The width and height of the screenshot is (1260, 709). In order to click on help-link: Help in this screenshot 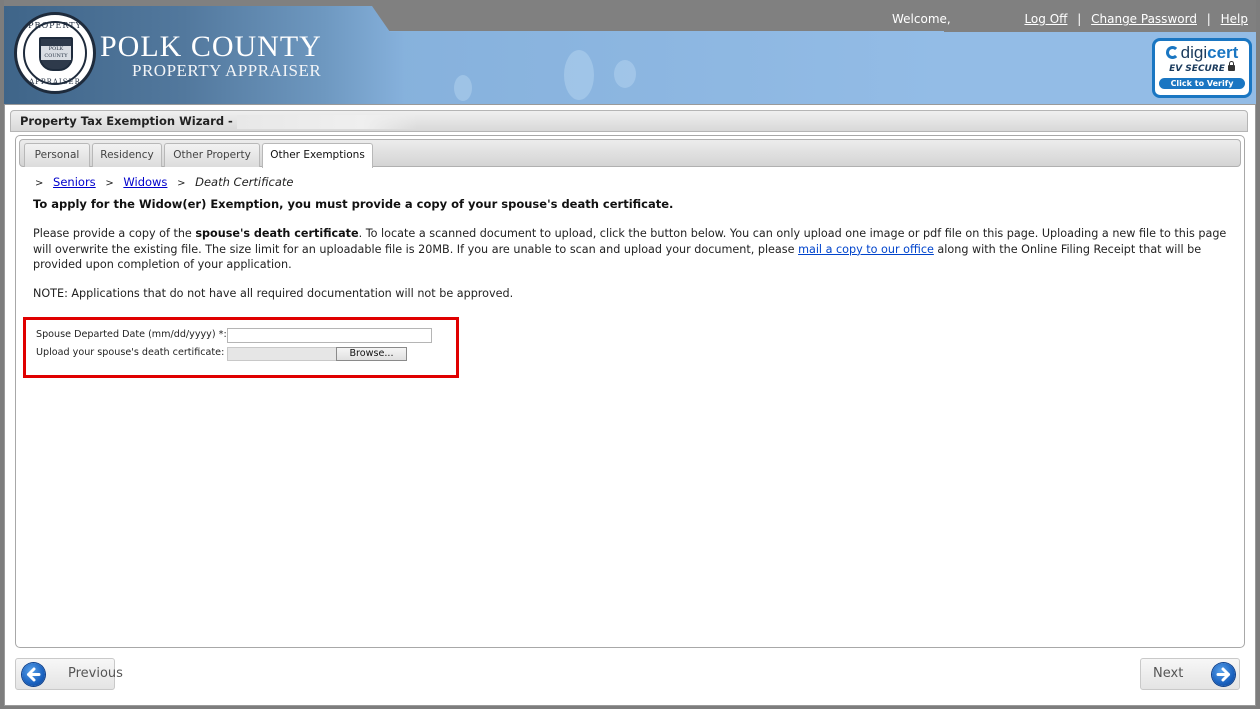, I will do `click(1234, 19)`.